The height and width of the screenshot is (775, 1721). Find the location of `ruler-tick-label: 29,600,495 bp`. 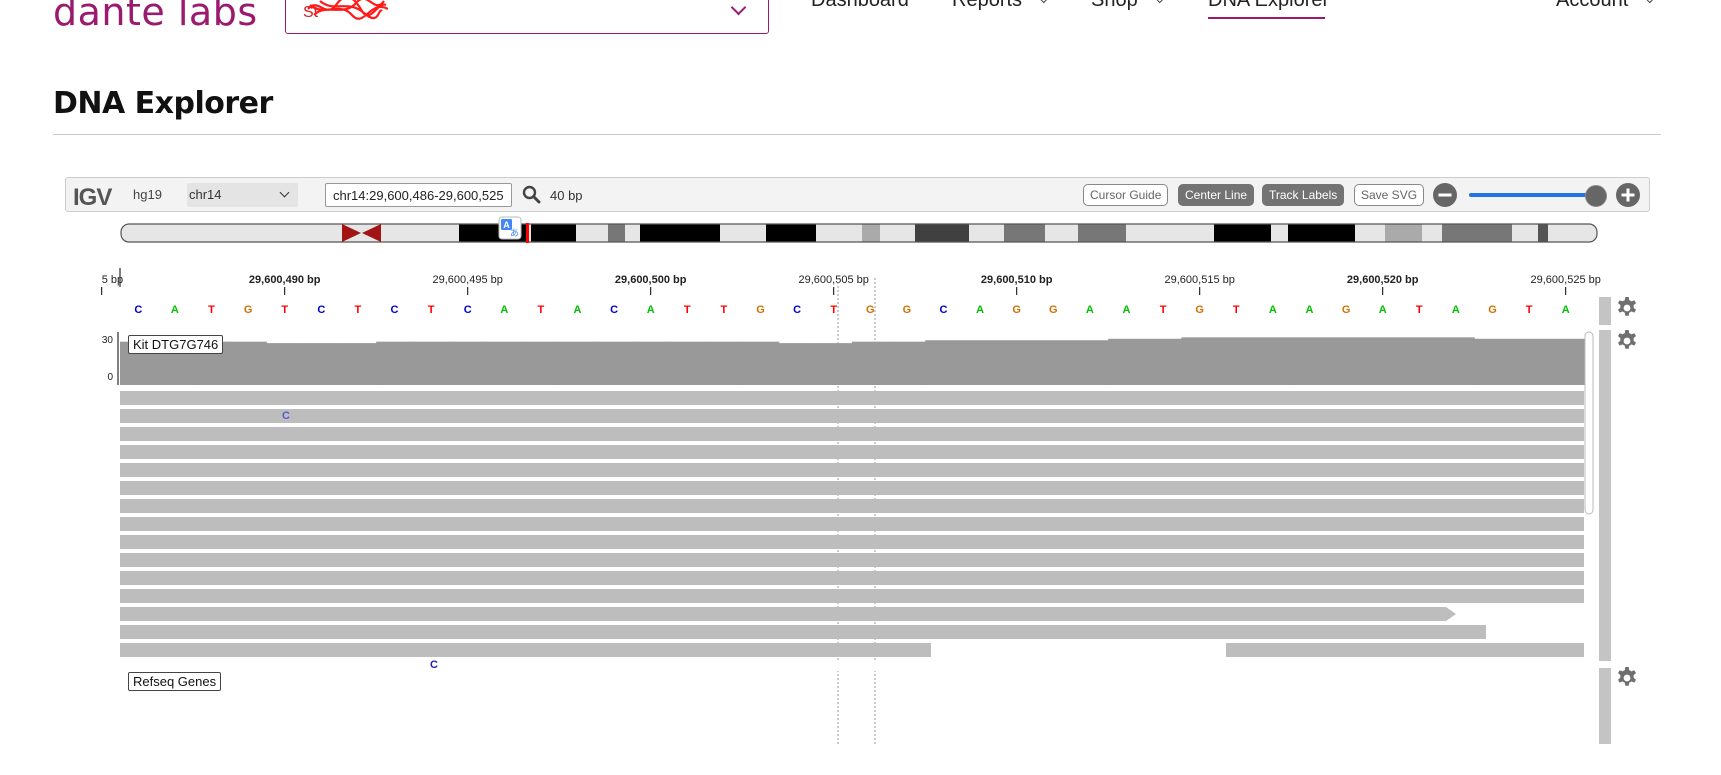

ruler-tick-label: 29,600,495 bp is located at coordinates (468, 280).